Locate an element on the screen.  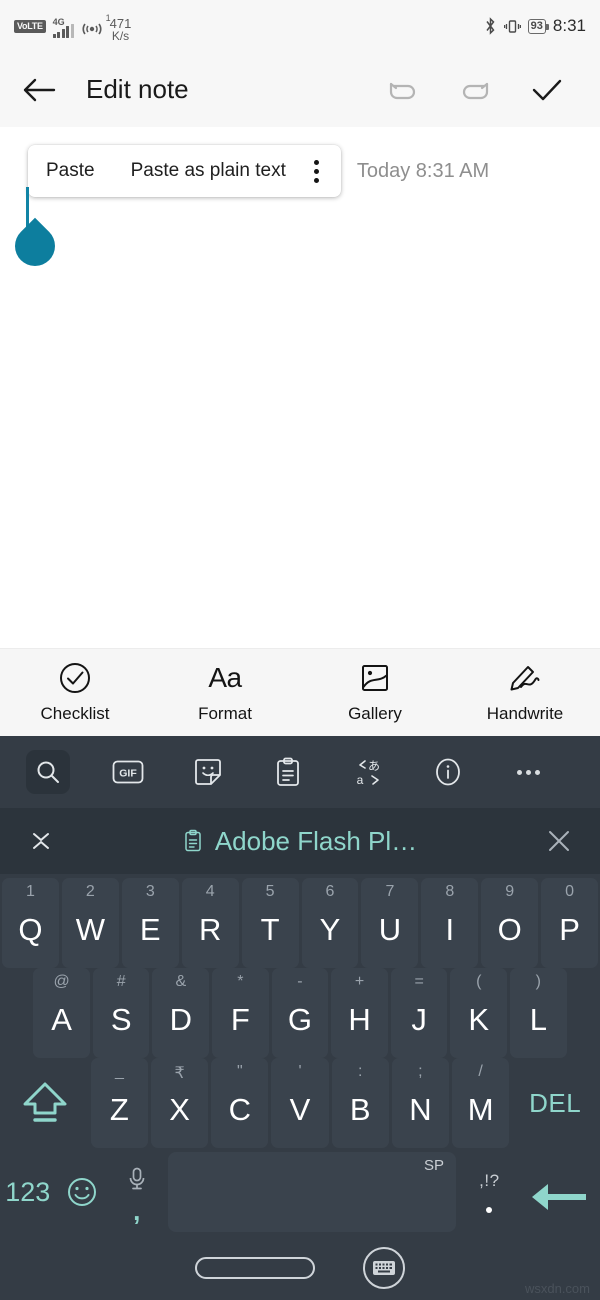
key-u: 7U is located at coordinates (390, 923).